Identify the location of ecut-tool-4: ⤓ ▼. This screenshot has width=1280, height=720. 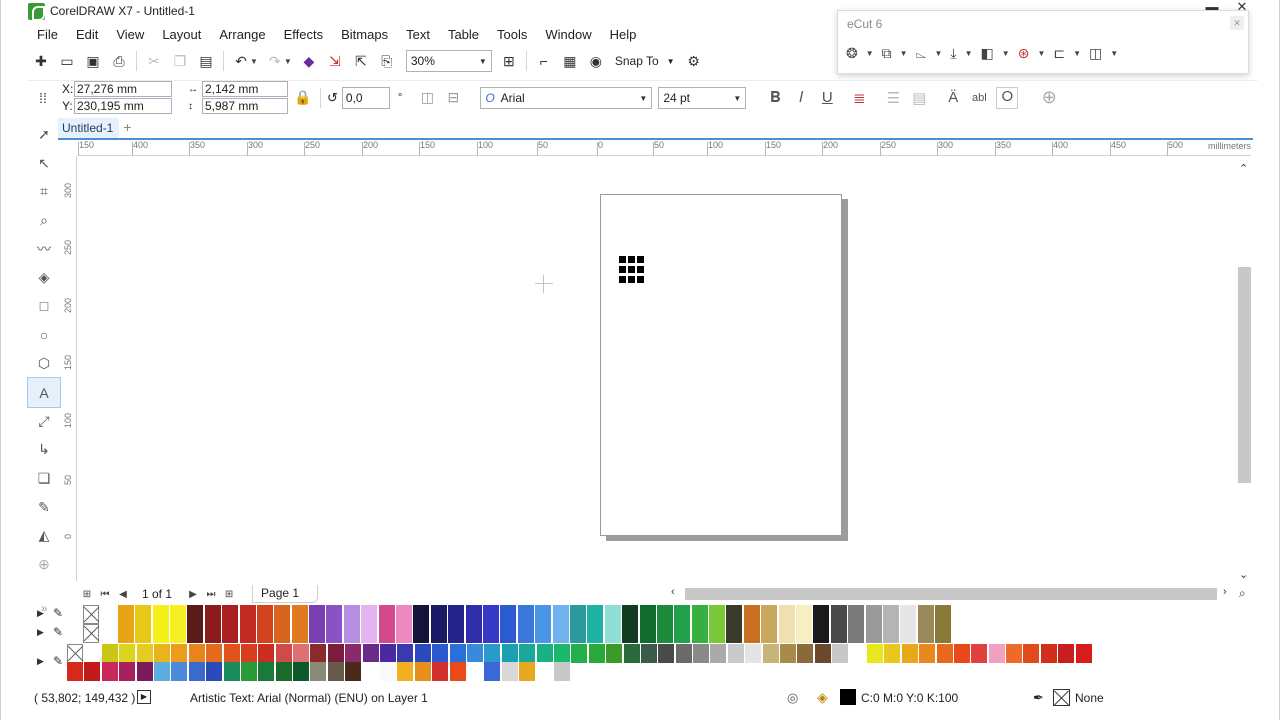
(961, 53).